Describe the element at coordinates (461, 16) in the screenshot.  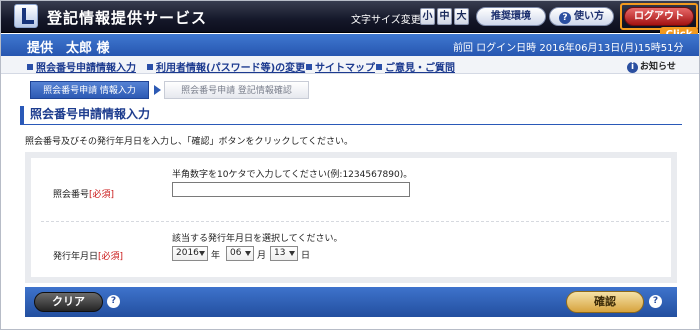
I see `font-size-large-button: 大` at that location.